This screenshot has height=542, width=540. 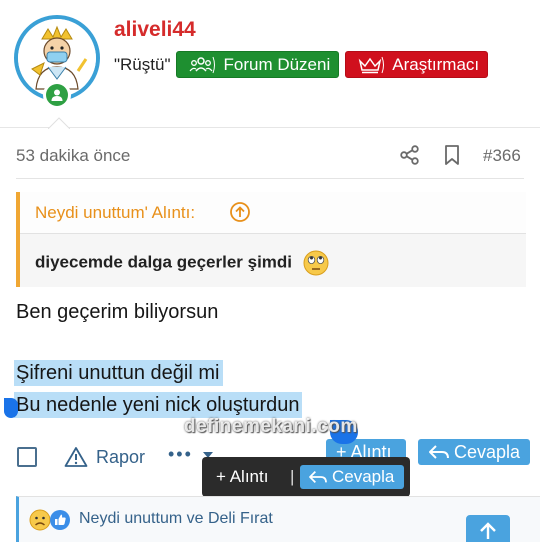 I want to click on selected-text: Bu nedenle yeni nick oluşturdun, so click(x=158, y=405).